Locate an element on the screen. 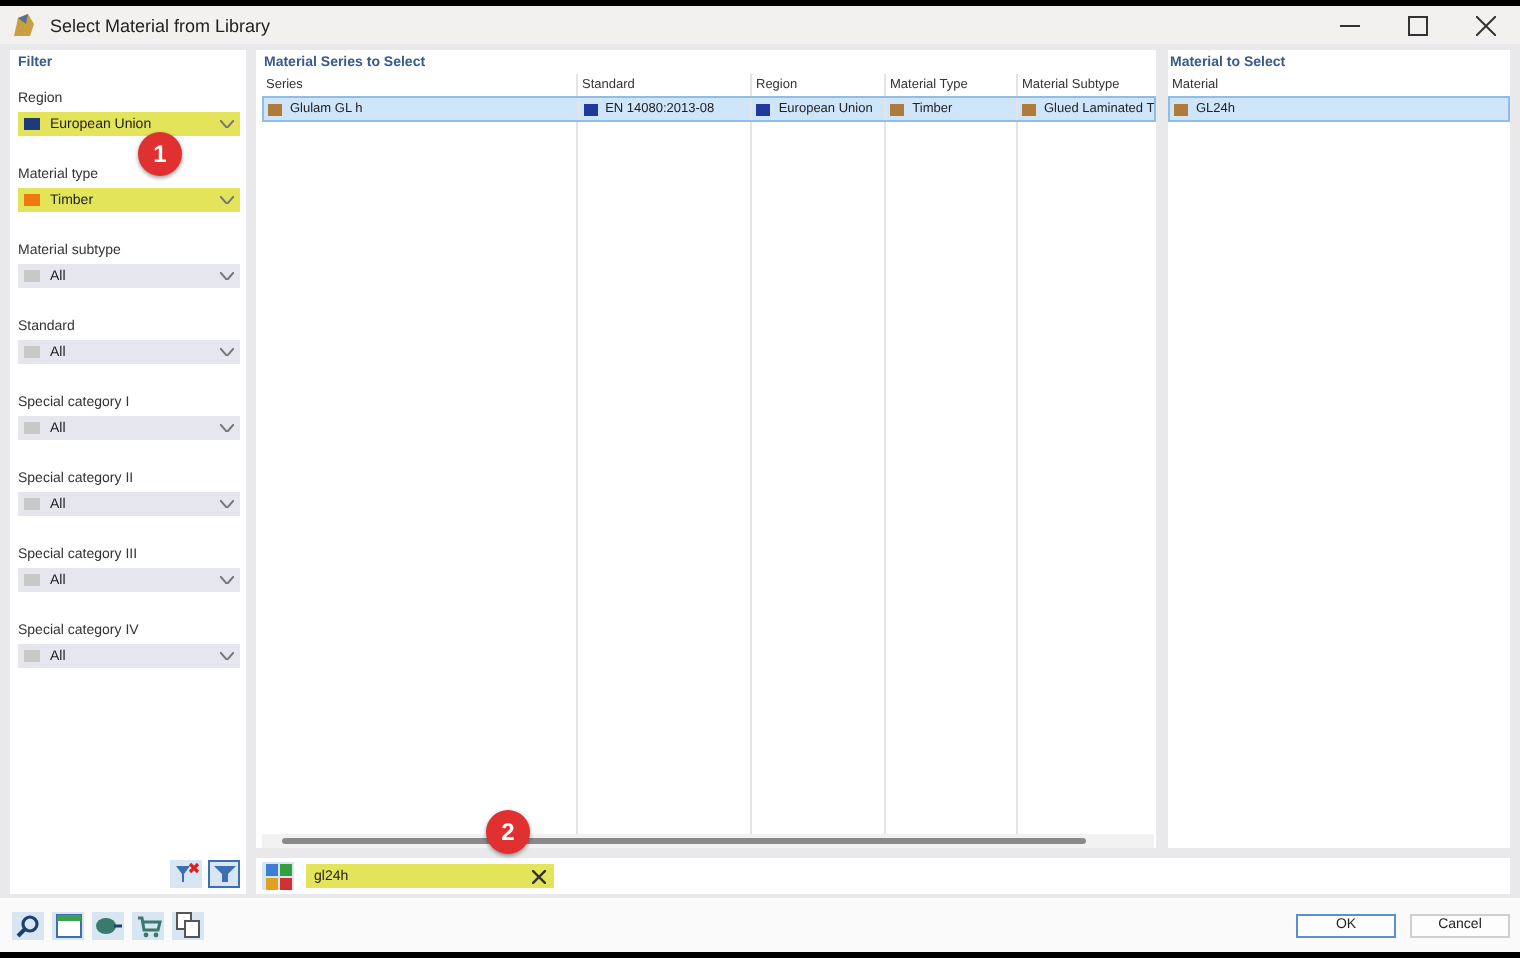 This screenshot has width=1520, height=958. window-title: Select Material from Library is located at coordinates (160, 25).